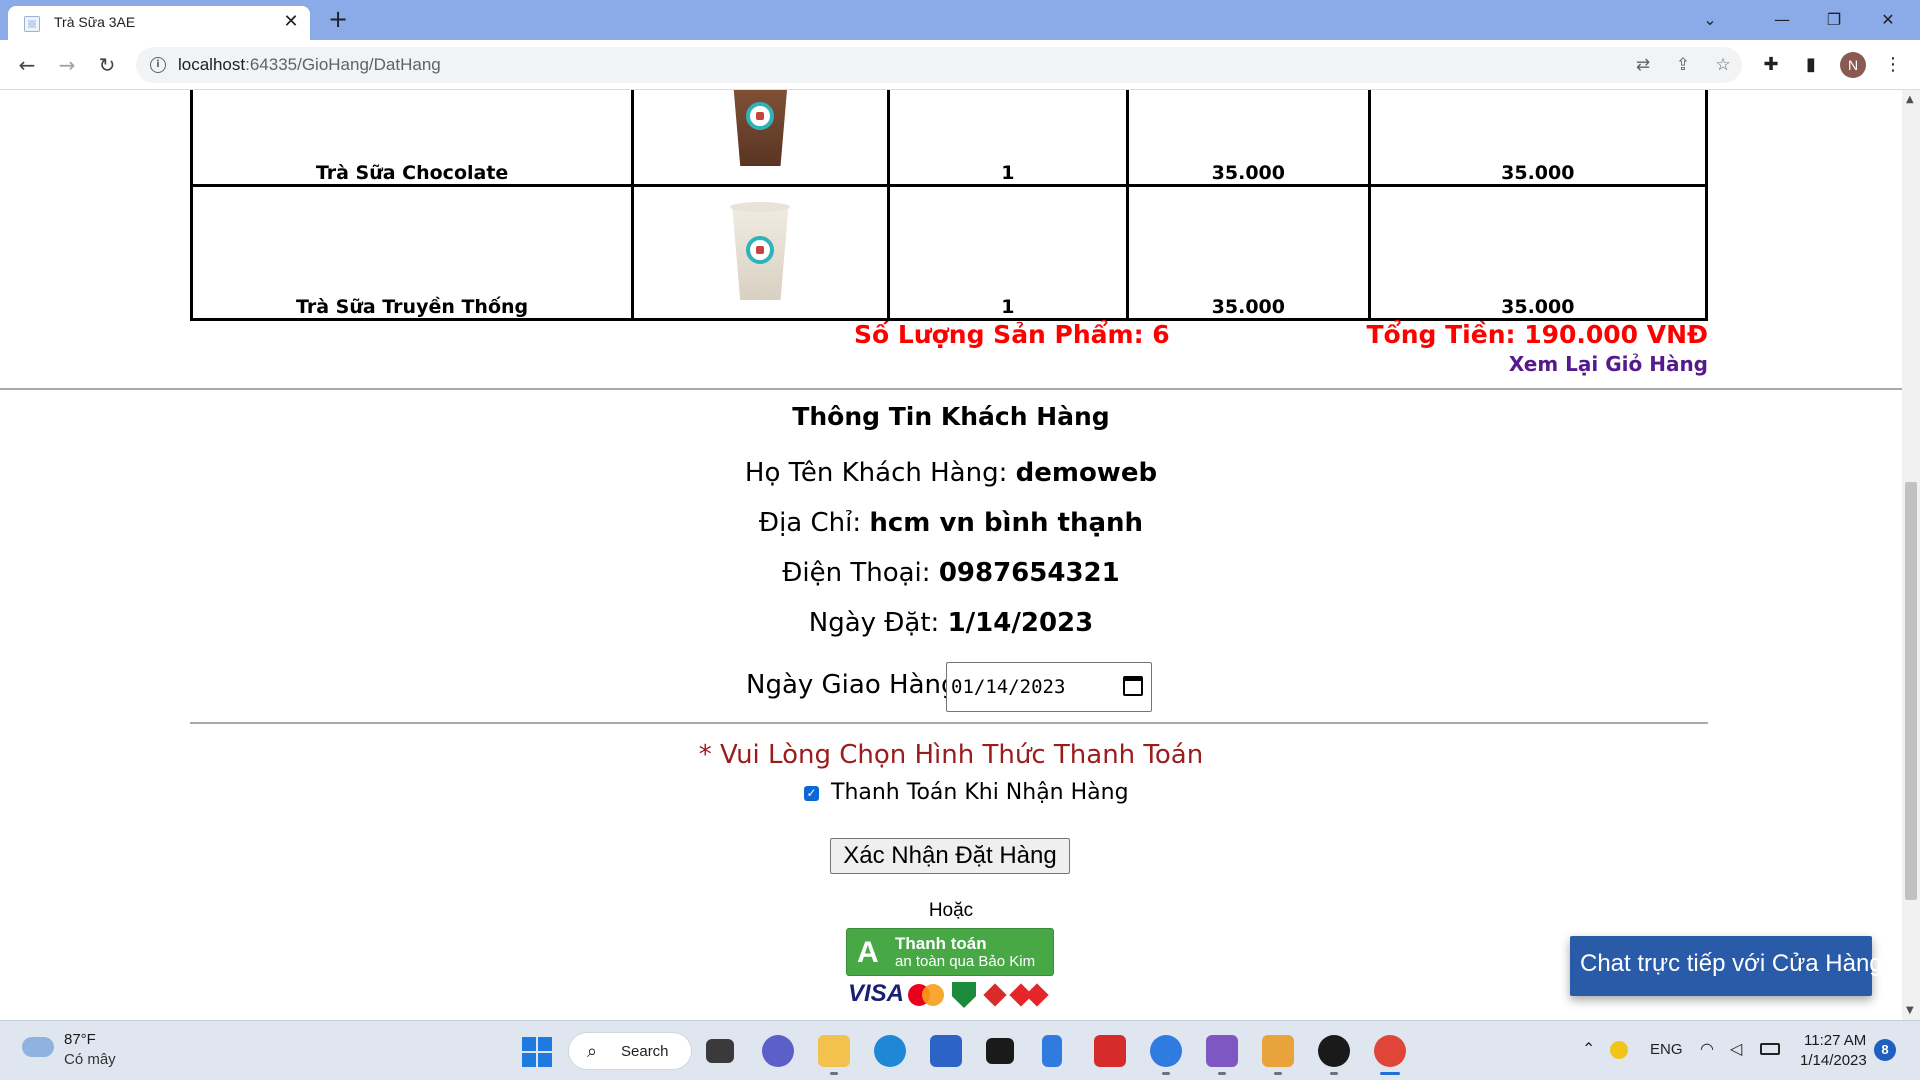 This screenshot has width=1920, height=1080. Describe the element at coordinates (1666, 1049) in the screenshot. I see `input-language: ENG` at that location.